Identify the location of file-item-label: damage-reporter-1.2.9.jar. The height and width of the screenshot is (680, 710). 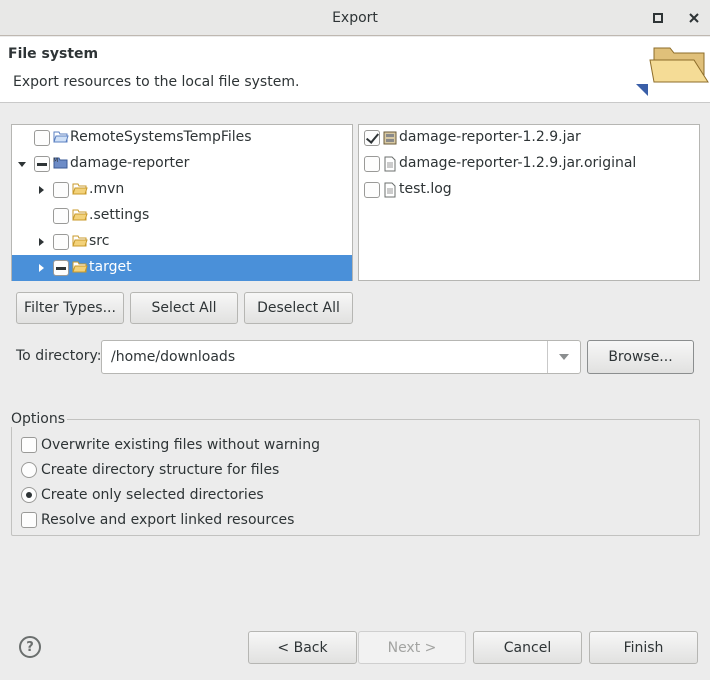
(490, 137).